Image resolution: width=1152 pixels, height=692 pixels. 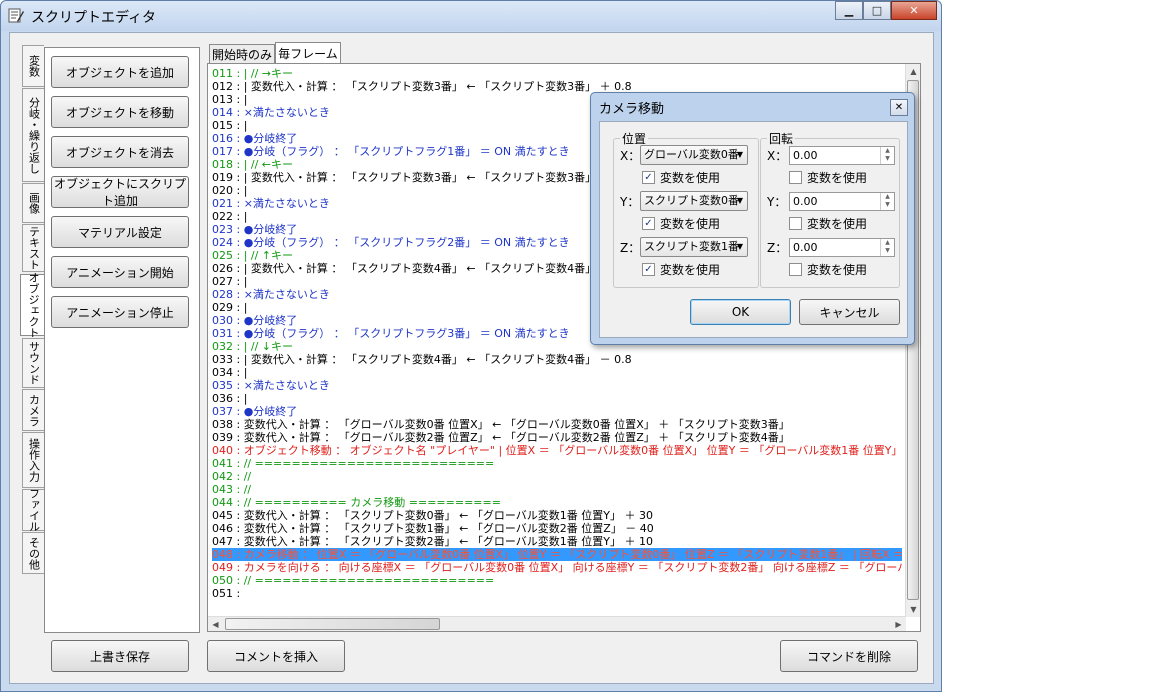 I want to click on position-z-label: Z：, so click(x=630, y=248).